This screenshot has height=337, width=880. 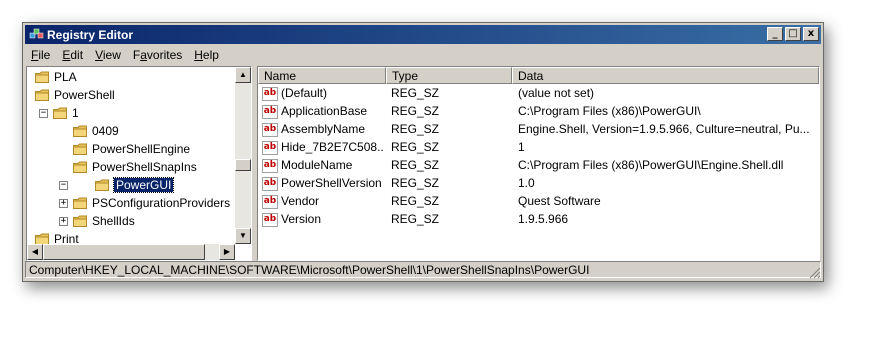 I want to click on tree-item-powergui: PowerGUI, so click(x=135, y=185).